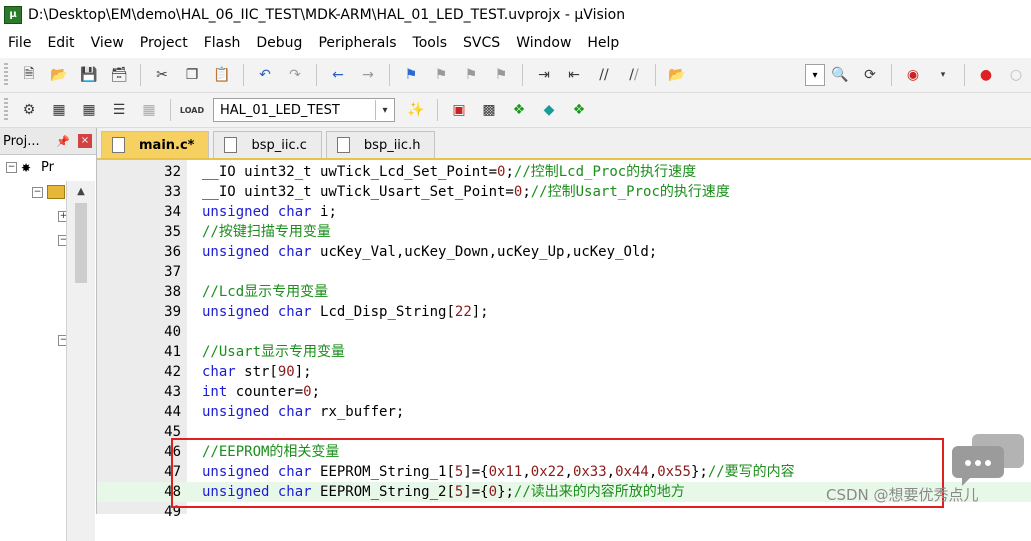 The height and width of the screenshot is (541, 1031). Describe the element at coordinates (430, 43) in the screenshot. I see `menu-tools: Tools` at that location.